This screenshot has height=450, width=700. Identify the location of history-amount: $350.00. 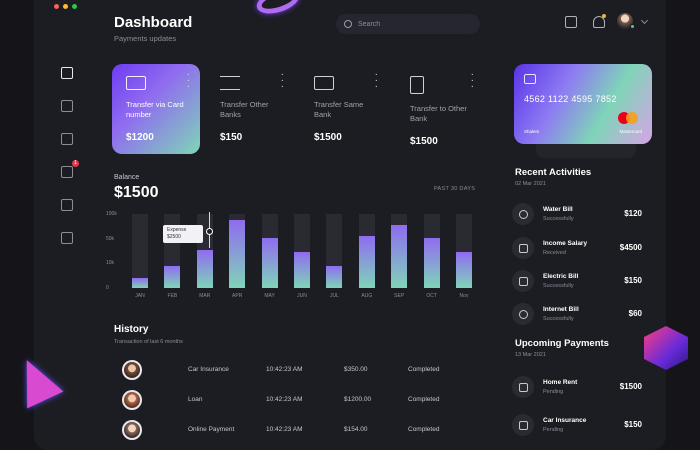
(356, 369).